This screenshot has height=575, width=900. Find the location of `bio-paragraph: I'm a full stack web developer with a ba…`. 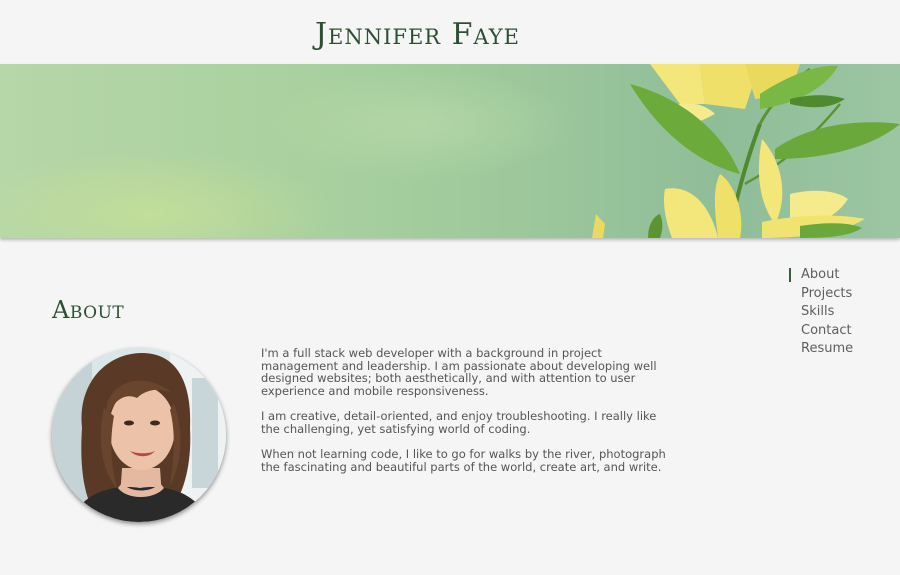

bio-paragraph: I'm a full stack web developer with a ba… is located at coordinates (459, 372).